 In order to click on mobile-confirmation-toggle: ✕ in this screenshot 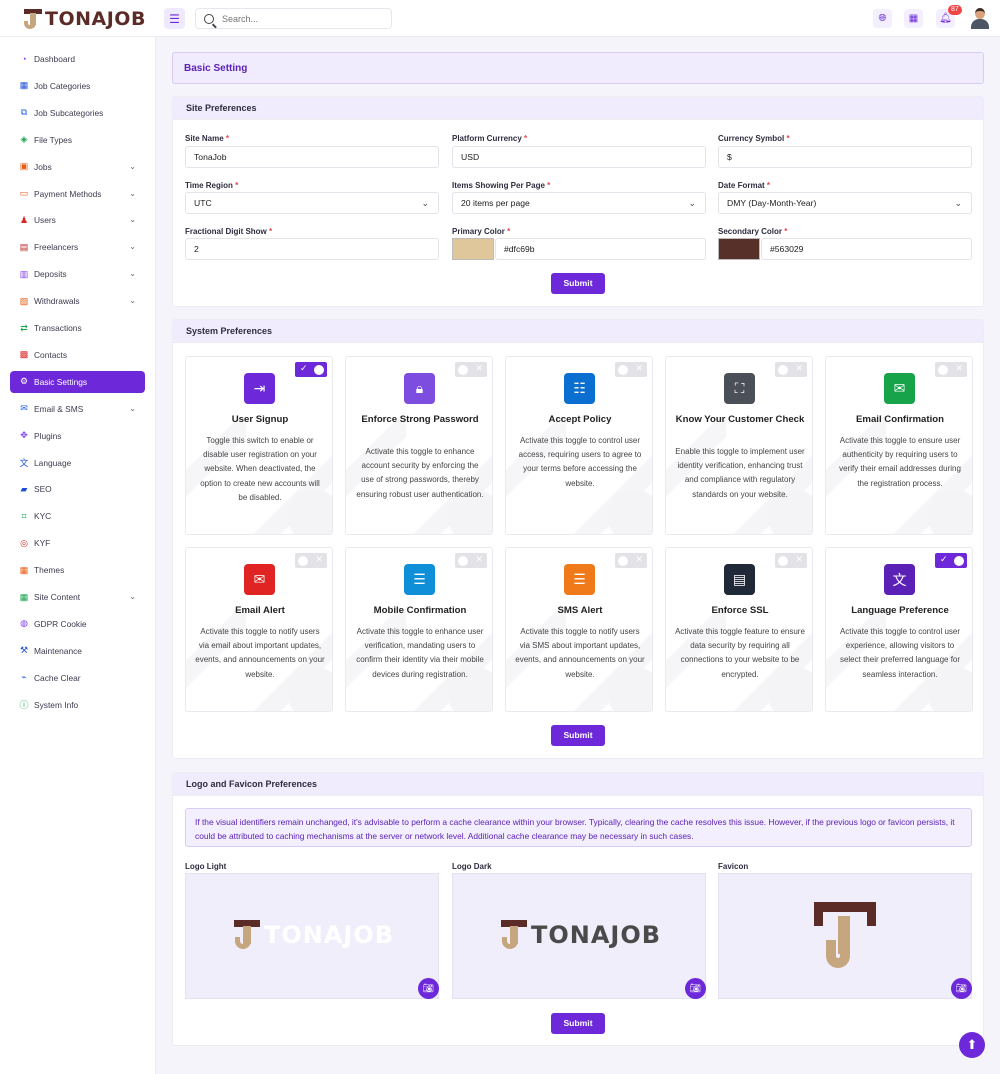, I will do `click(471, 560)`.